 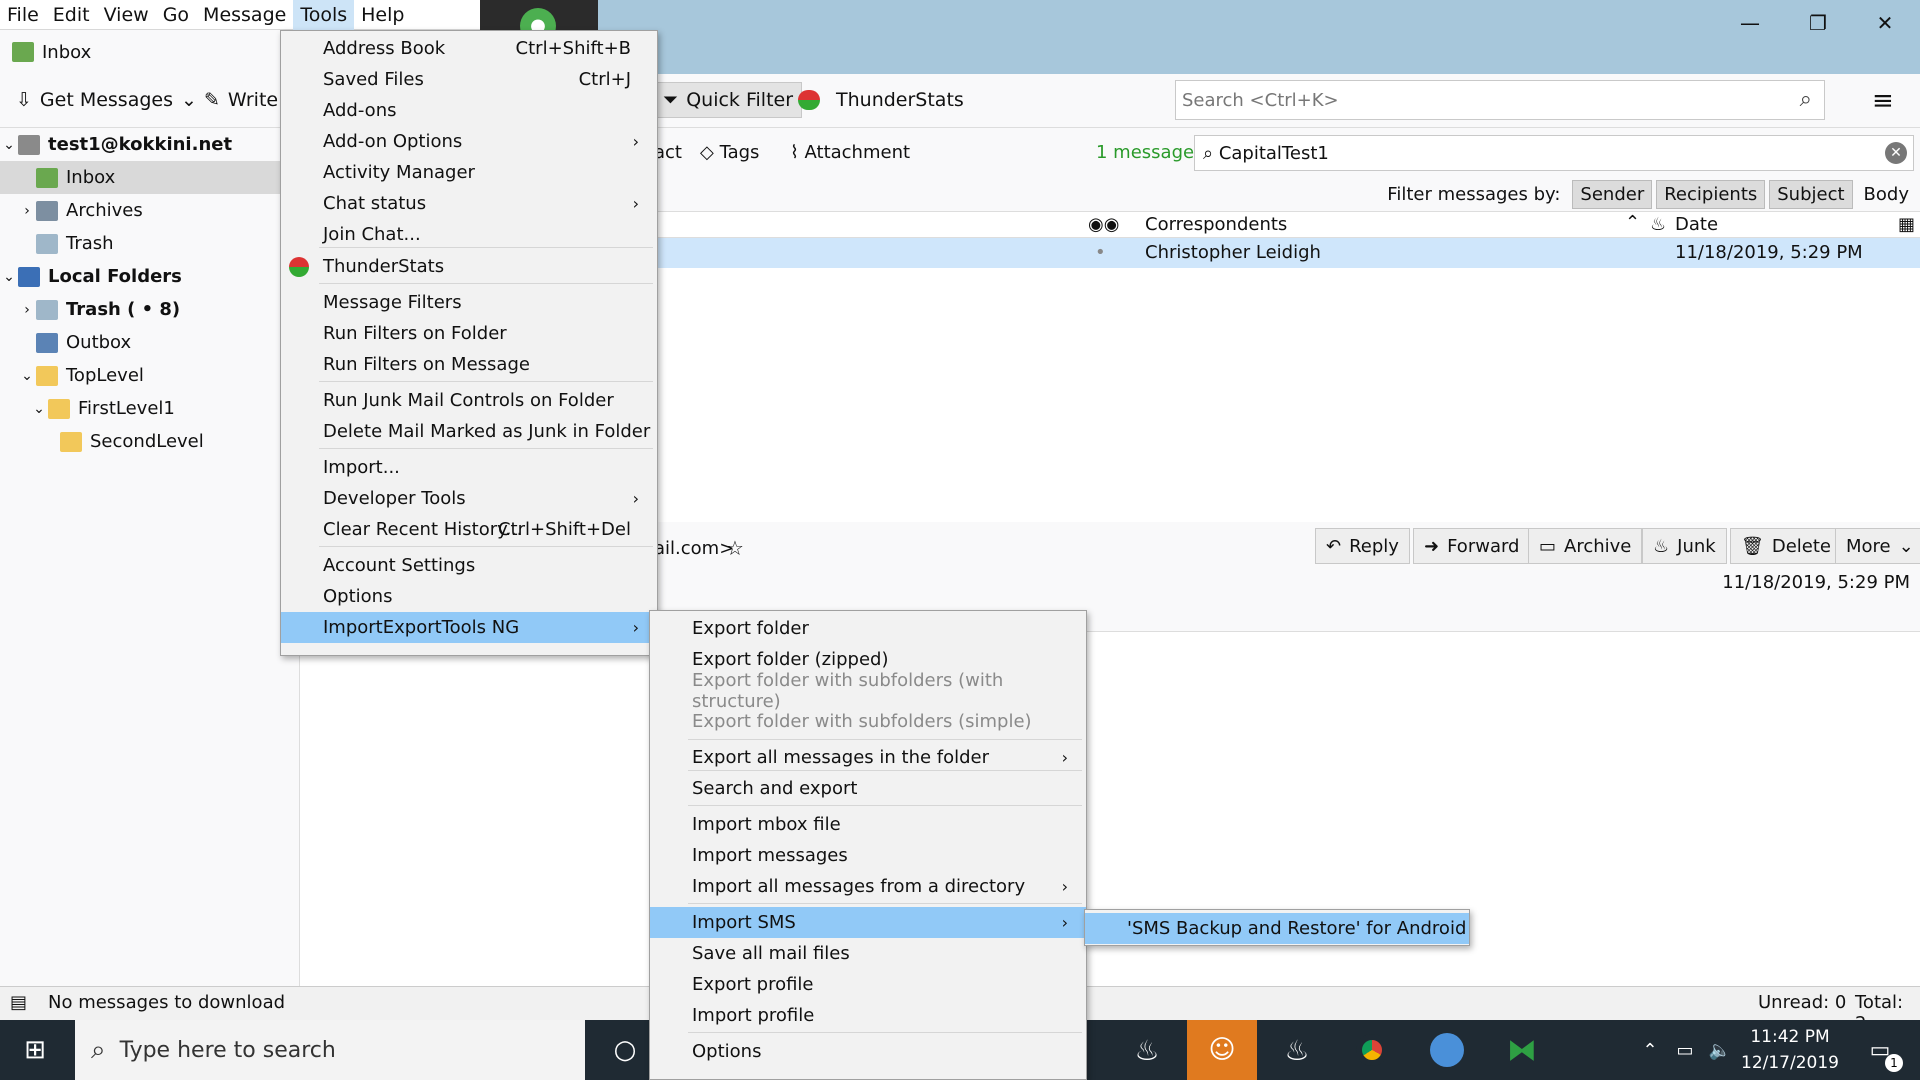 What do you see at coordinates (150, 375) in the screenshot?
I see `folder-toplevel: ⌄ TopLevel` at bounding box center [150, 375].